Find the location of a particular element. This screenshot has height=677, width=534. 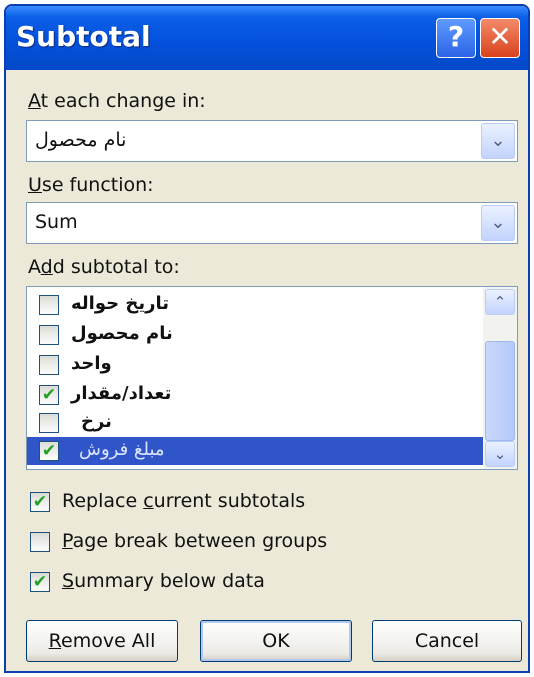

title-bar: Subtotal ? ✕ is located at coordinates (267, 38).